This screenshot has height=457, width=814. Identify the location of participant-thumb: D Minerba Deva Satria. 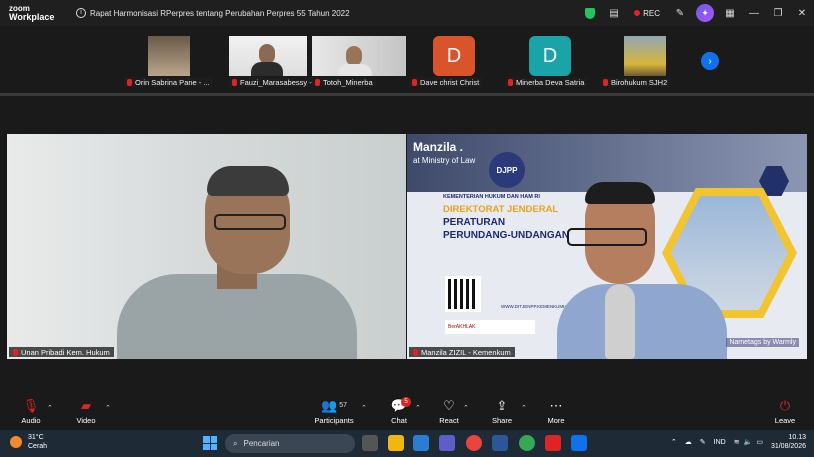
(548, 62).